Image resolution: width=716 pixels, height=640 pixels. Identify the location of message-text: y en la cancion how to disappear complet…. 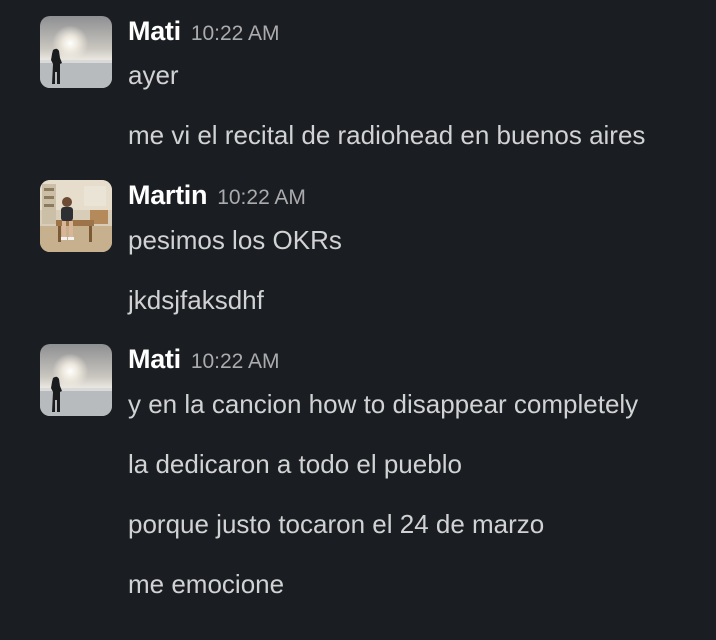
(383, 404).